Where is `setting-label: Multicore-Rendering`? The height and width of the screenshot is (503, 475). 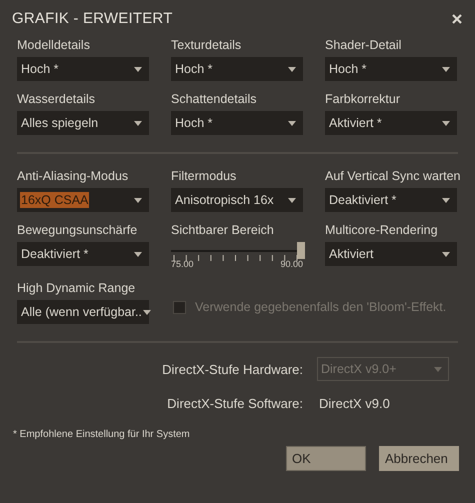
setting-label: Multicore-Rendering is located at coordinates (382, 230).